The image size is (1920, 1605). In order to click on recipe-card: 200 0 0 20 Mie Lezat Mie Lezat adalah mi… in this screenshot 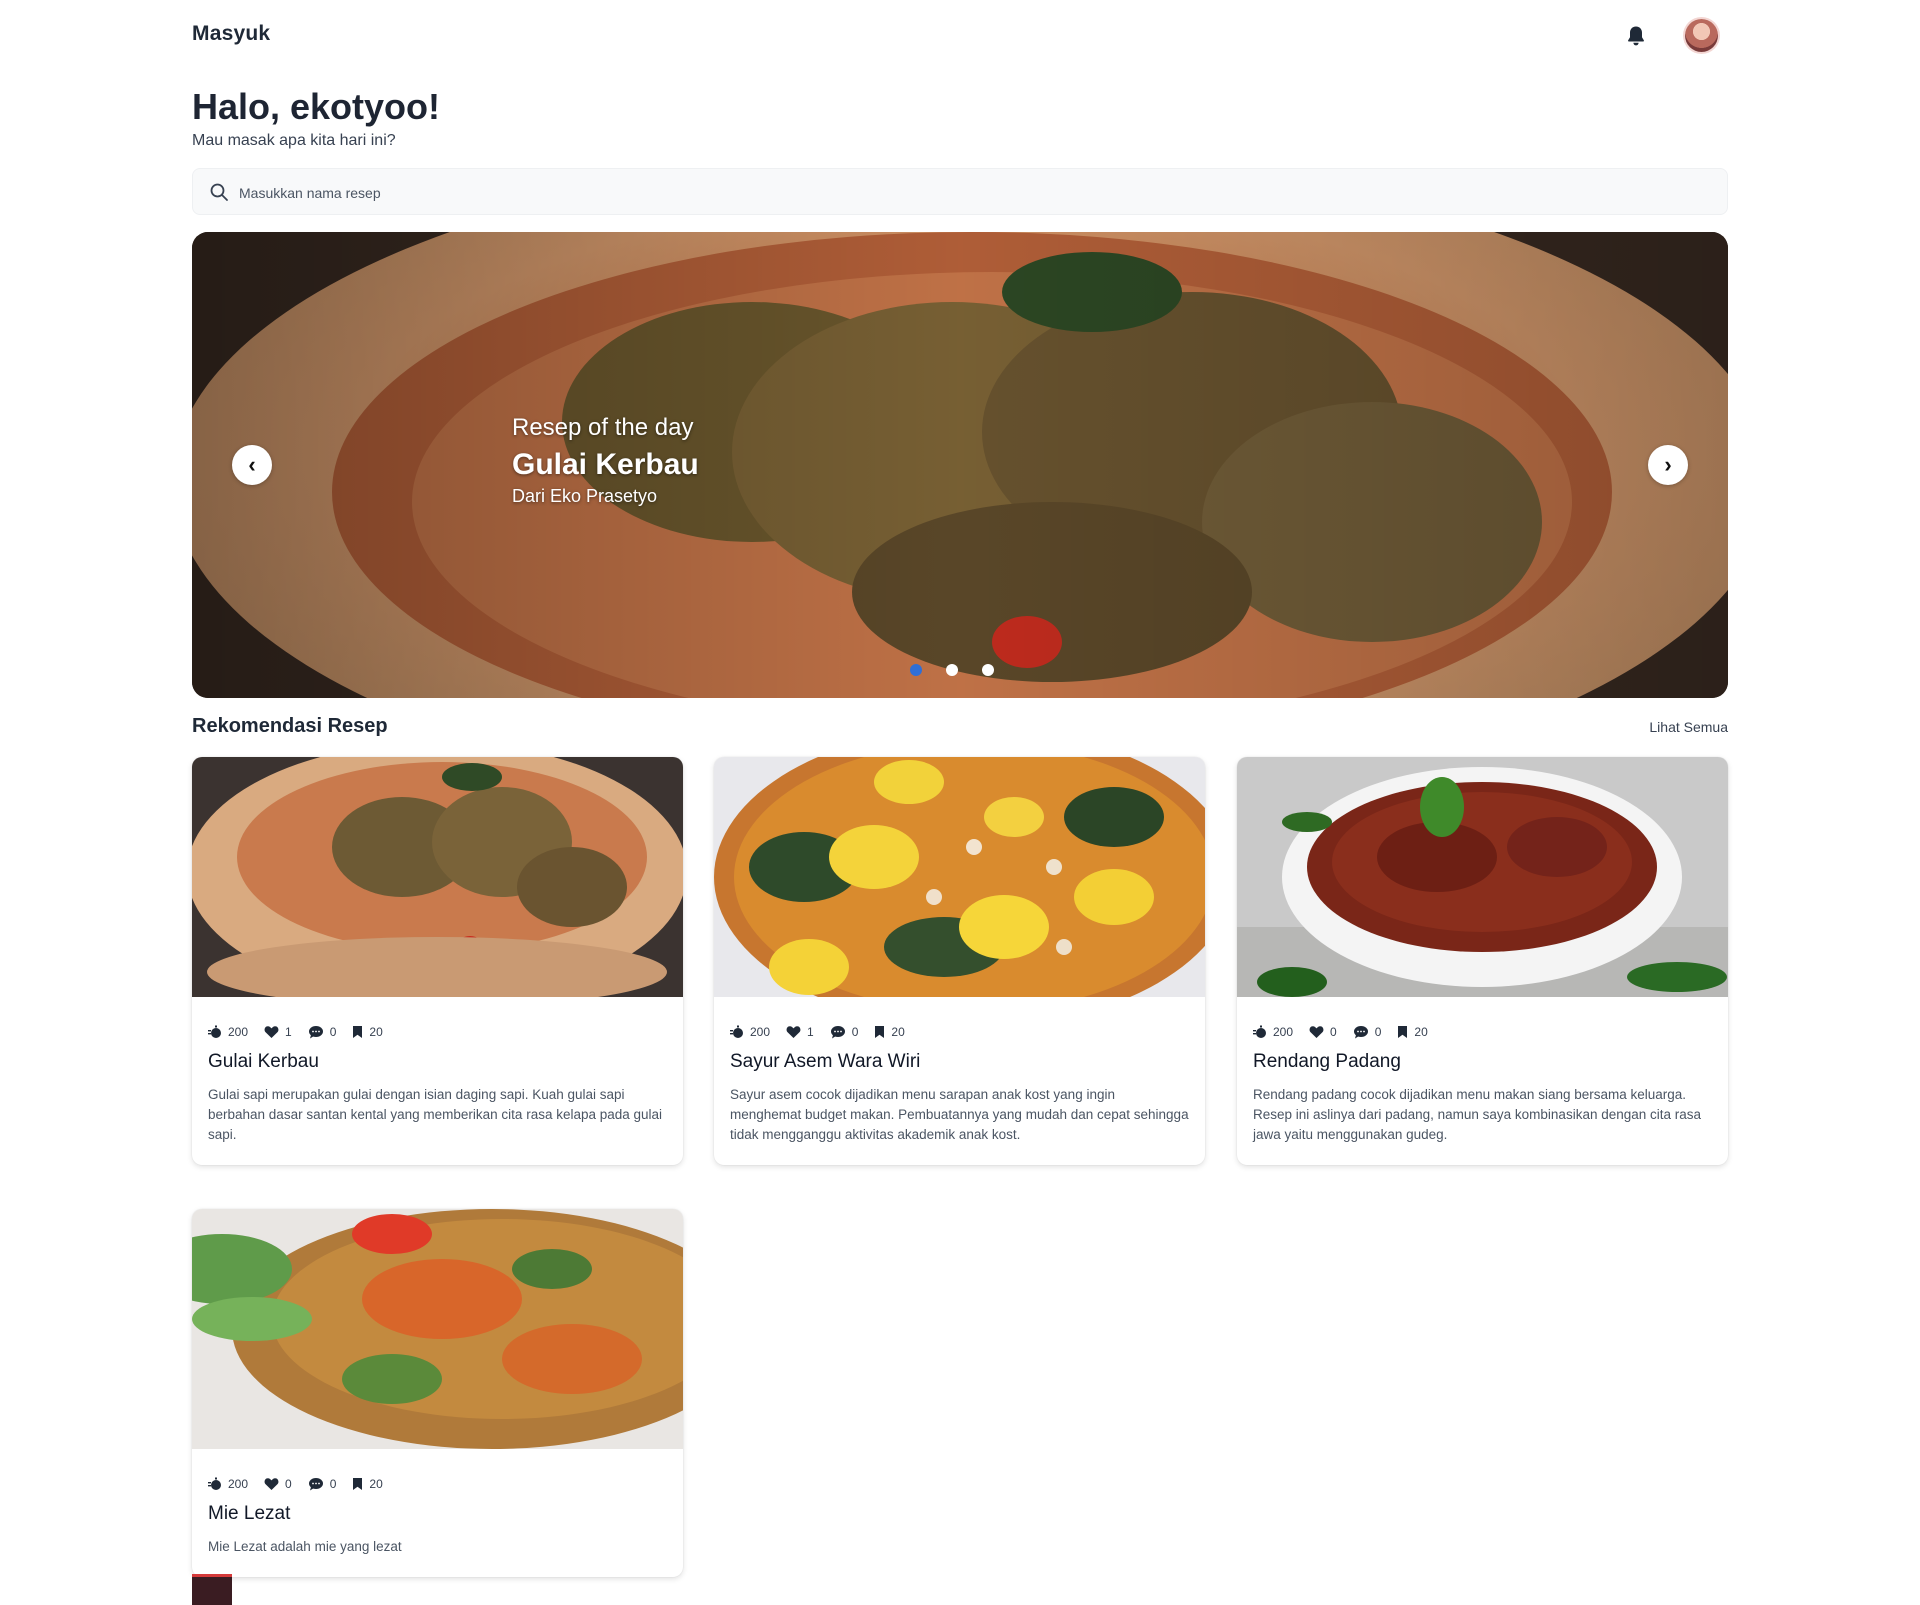, I will do `click(437, 1393)`.